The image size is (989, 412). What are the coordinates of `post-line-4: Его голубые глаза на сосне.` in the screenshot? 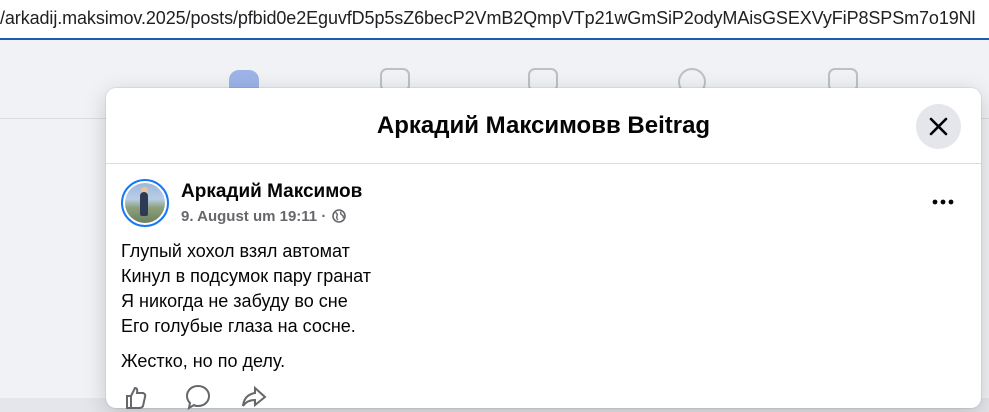 It's located at (238, 326).